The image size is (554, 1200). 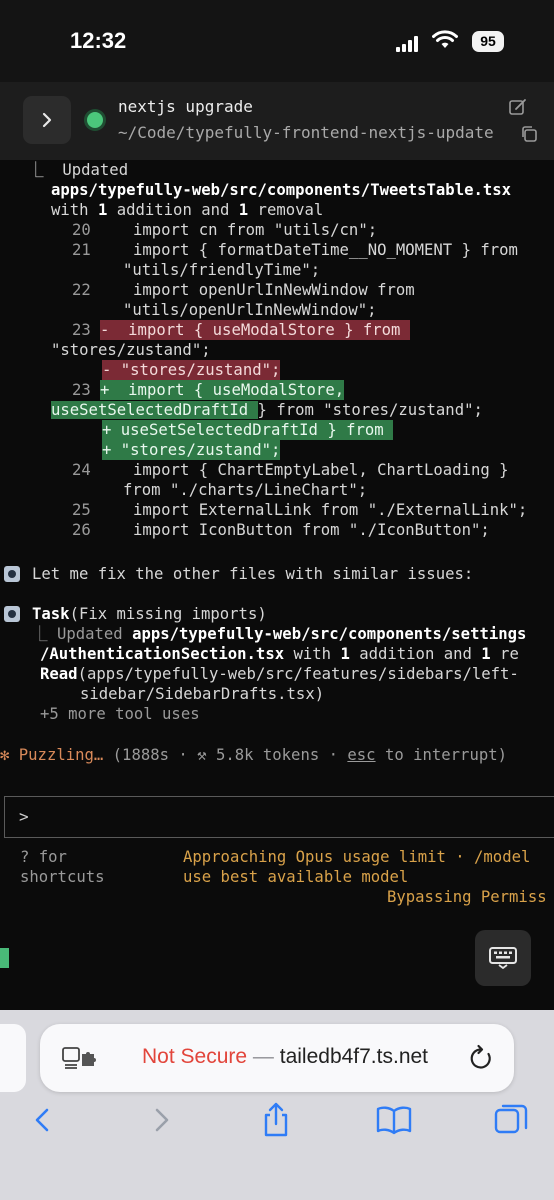 I want to click on reload-icon, so click(x=481, y=1058).